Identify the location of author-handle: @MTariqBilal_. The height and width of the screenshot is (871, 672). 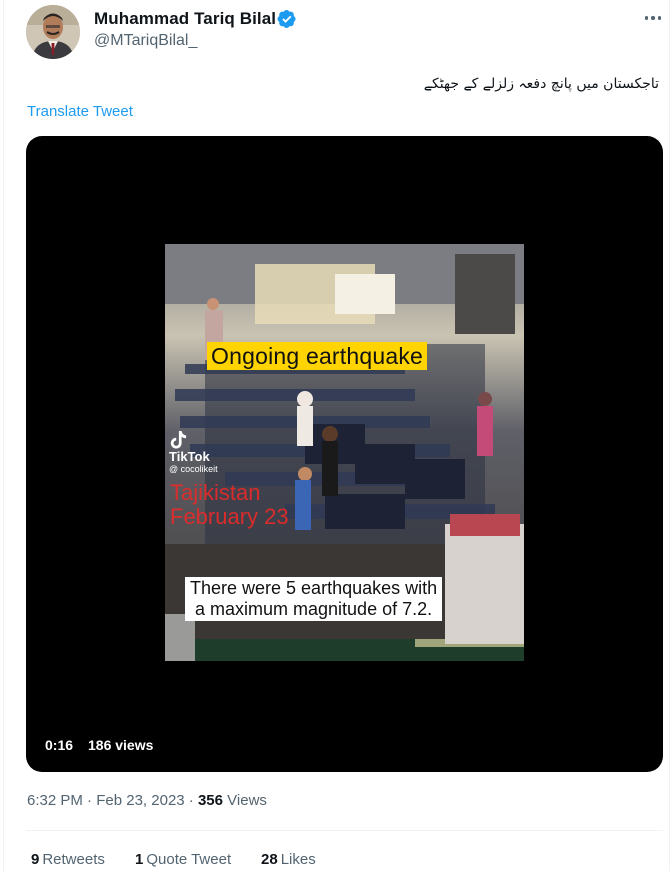
(145, 41).